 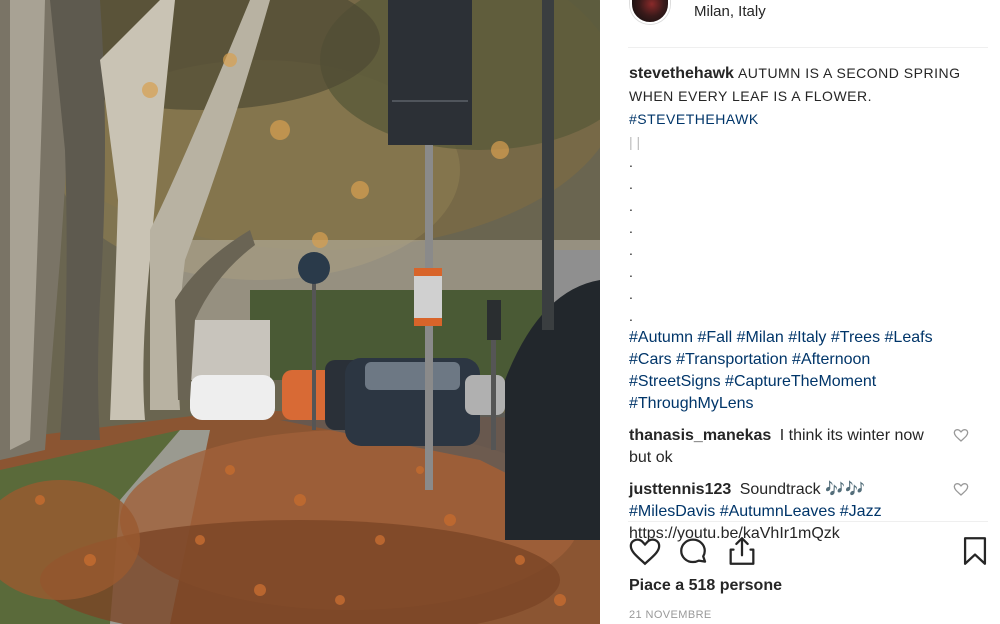 What do you see at coordinates (799, 360) in the screenshot?
I see `caption-tags-line: #Cars #Transportation #Afternoon` at bounding box center [799, 360].